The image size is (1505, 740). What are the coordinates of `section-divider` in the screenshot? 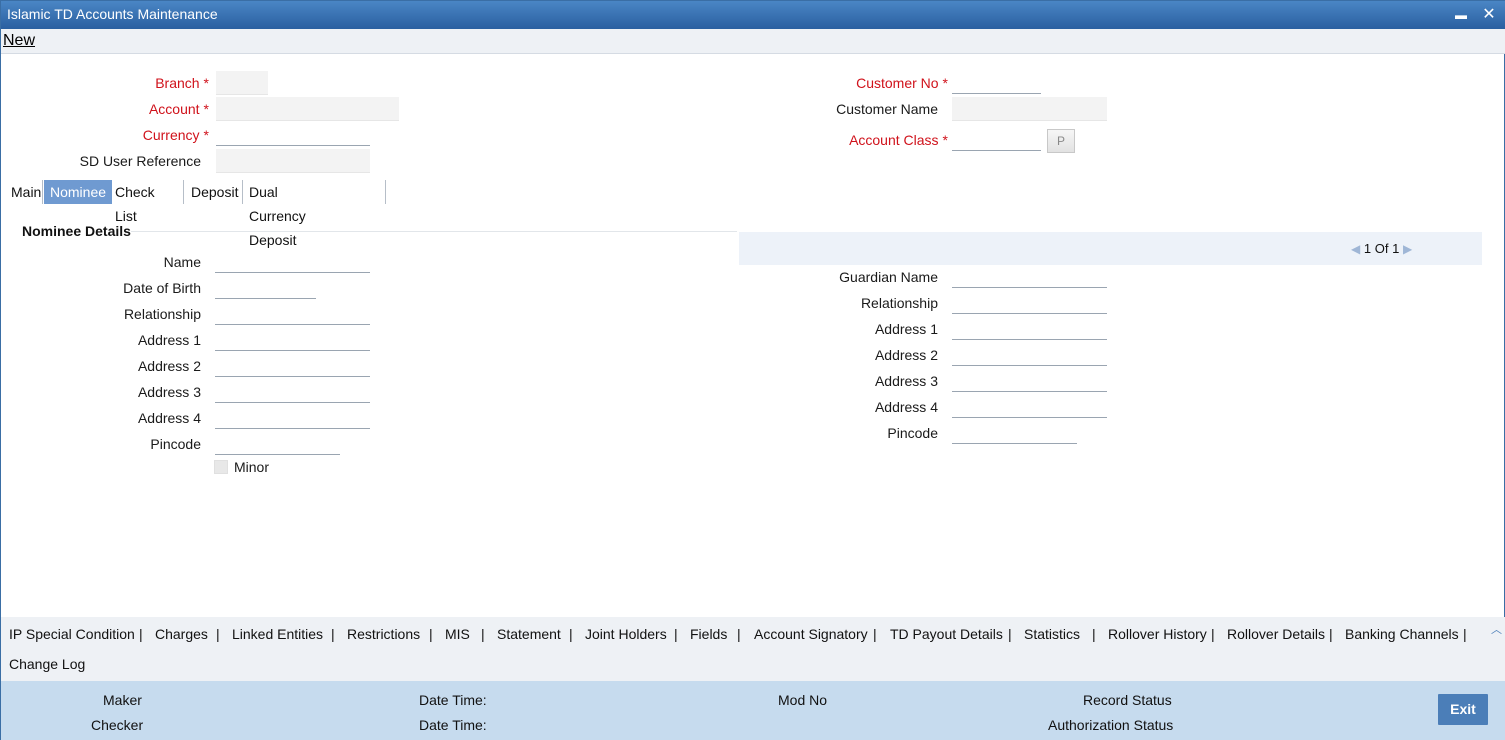 It's located at (434, 231).